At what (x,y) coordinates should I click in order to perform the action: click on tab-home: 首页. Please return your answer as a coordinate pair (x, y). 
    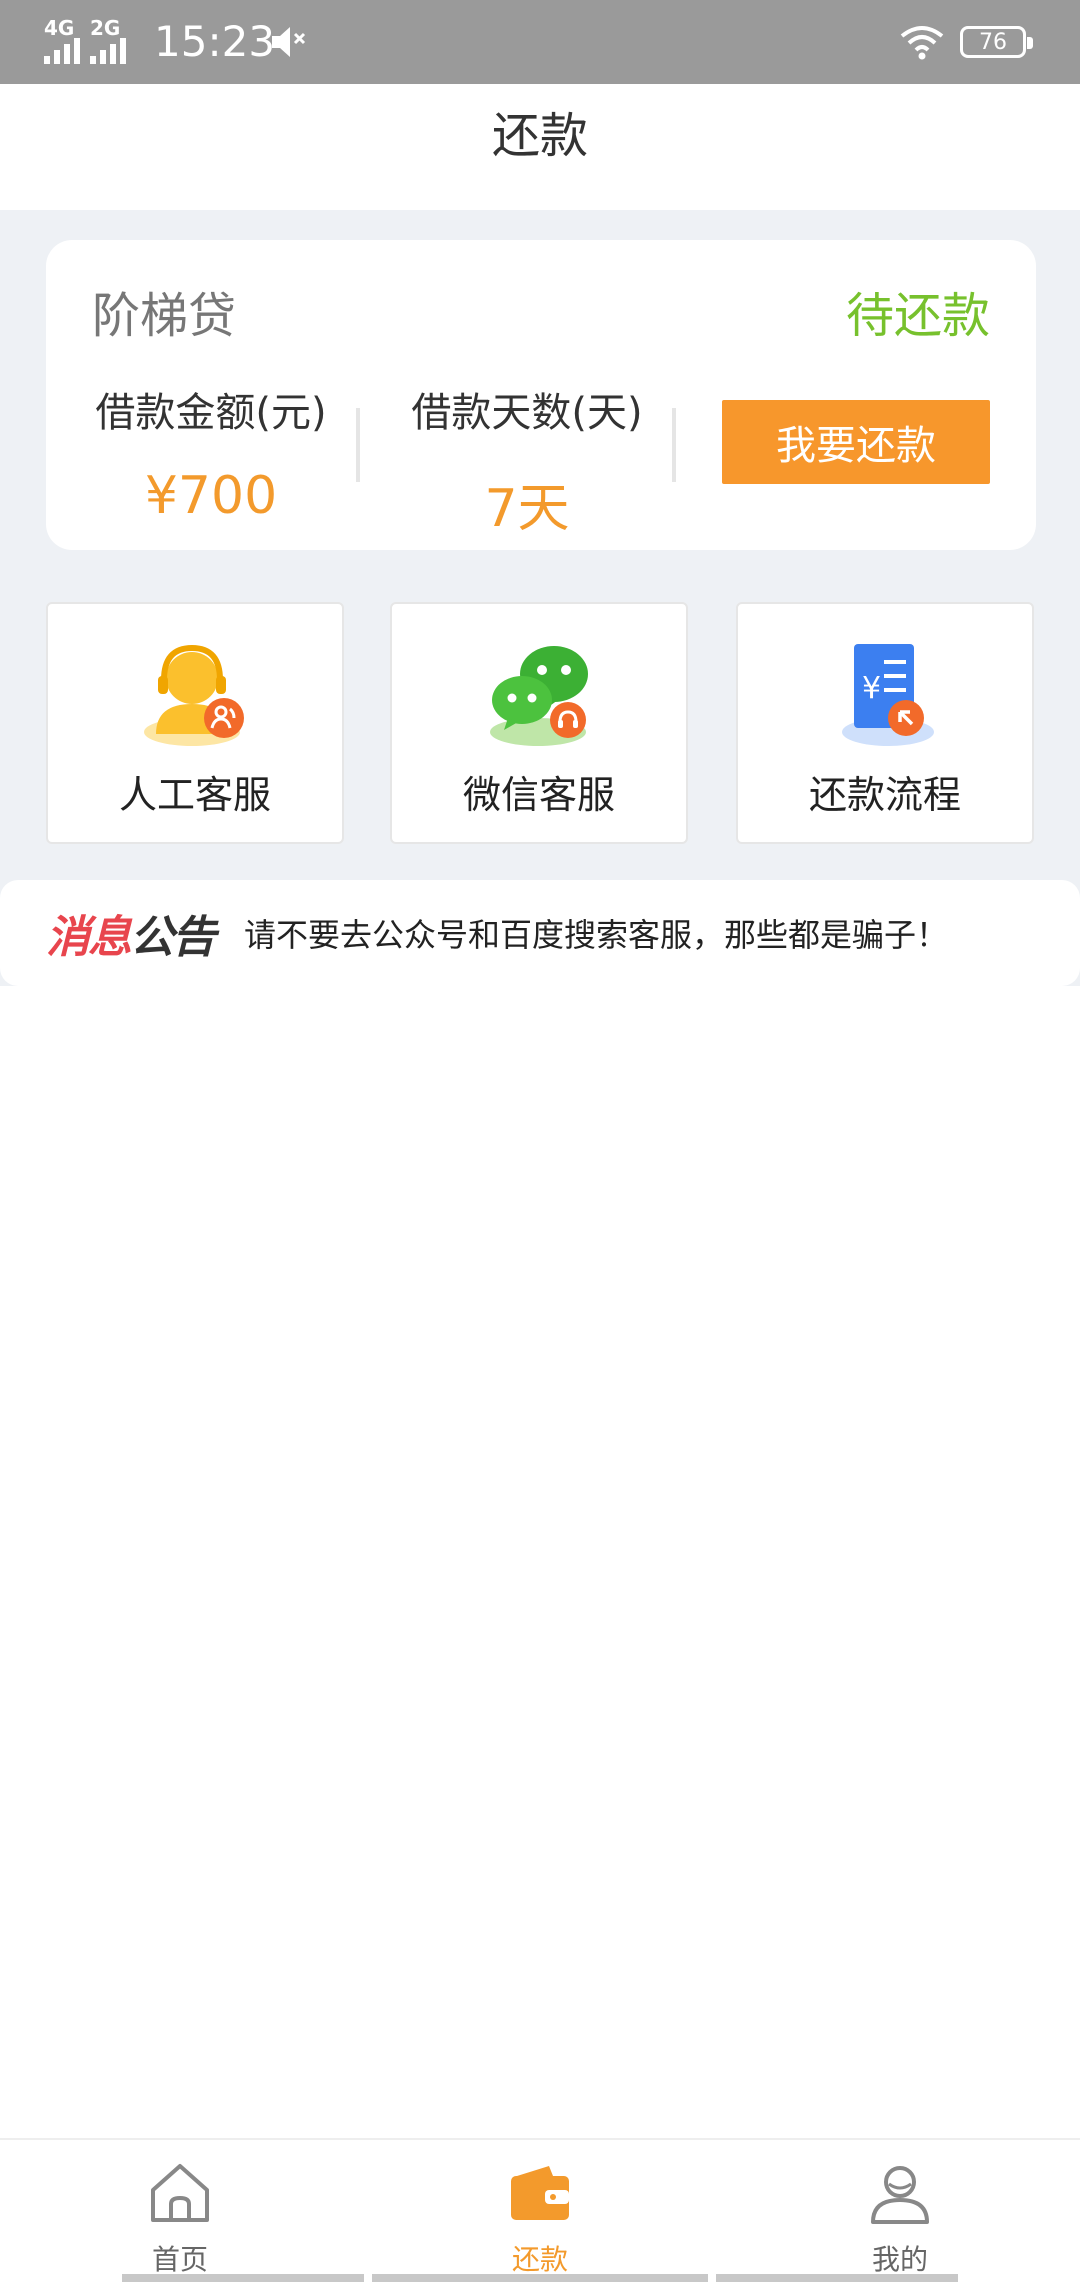
    Looking at the image, I should click on (180, 2218).